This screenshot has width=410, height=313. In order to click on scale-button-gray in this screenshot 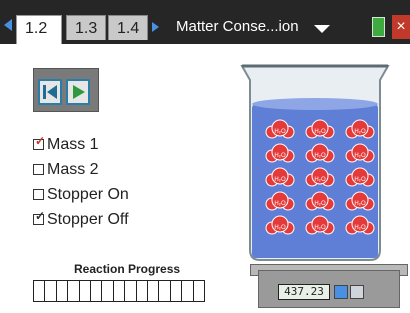, I will do `click(357, 292)`.